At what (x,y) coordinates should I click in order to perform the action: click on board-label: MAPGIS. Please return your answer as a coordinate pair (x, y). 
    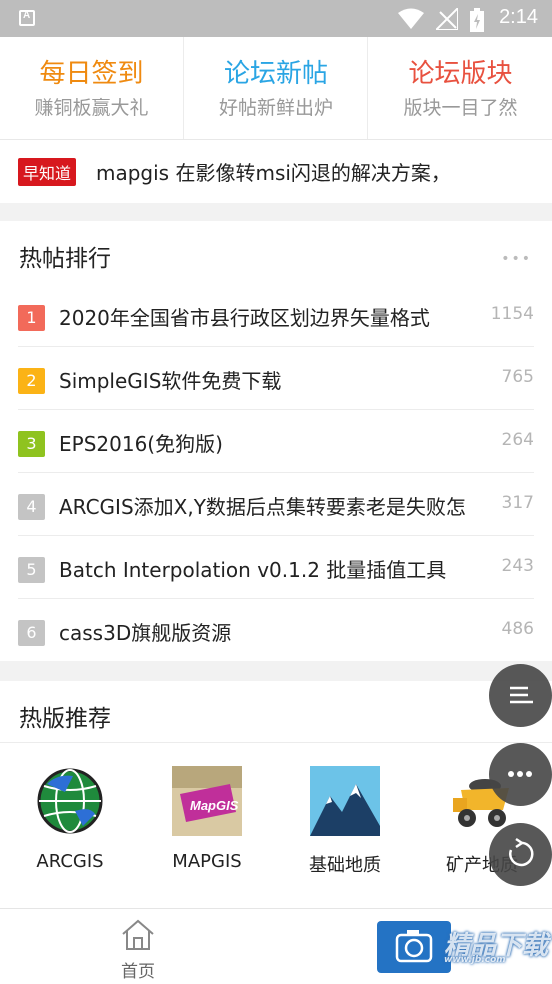
    Looking at the image, I should click on (207, 861).